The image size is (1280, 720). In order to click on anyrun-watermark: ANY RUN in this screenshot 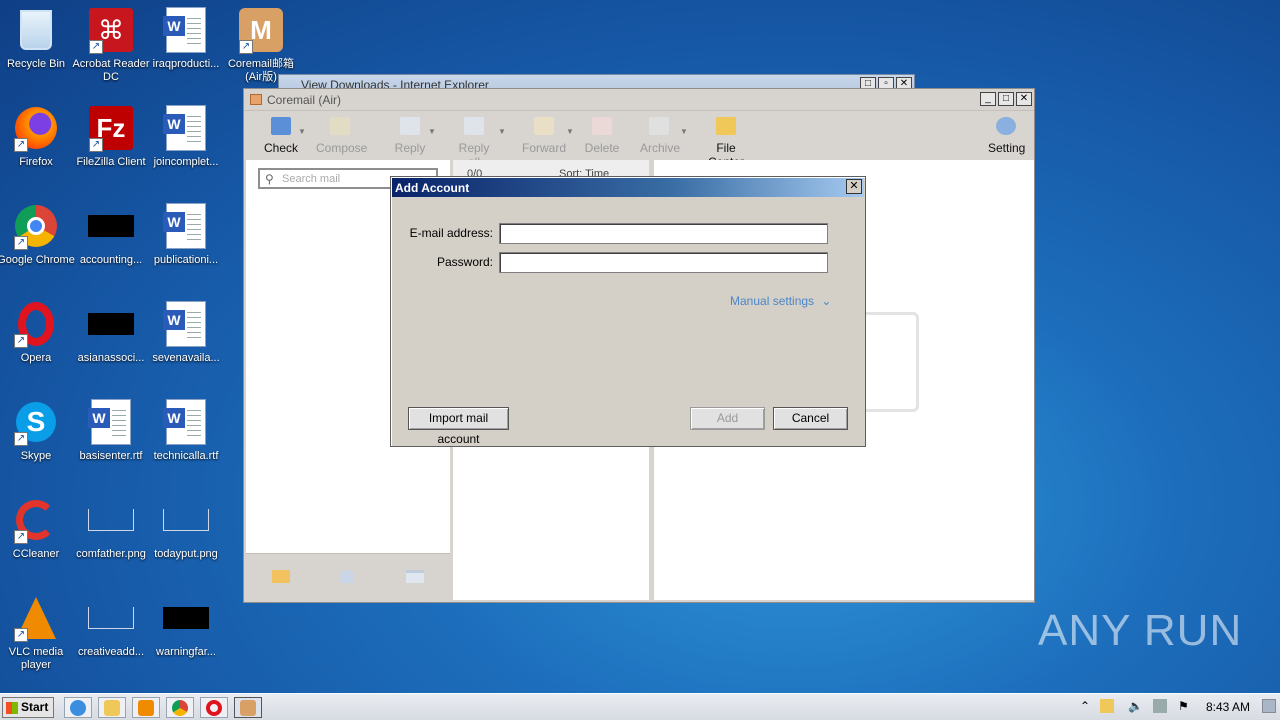, I will do `click(1140, 630)`.